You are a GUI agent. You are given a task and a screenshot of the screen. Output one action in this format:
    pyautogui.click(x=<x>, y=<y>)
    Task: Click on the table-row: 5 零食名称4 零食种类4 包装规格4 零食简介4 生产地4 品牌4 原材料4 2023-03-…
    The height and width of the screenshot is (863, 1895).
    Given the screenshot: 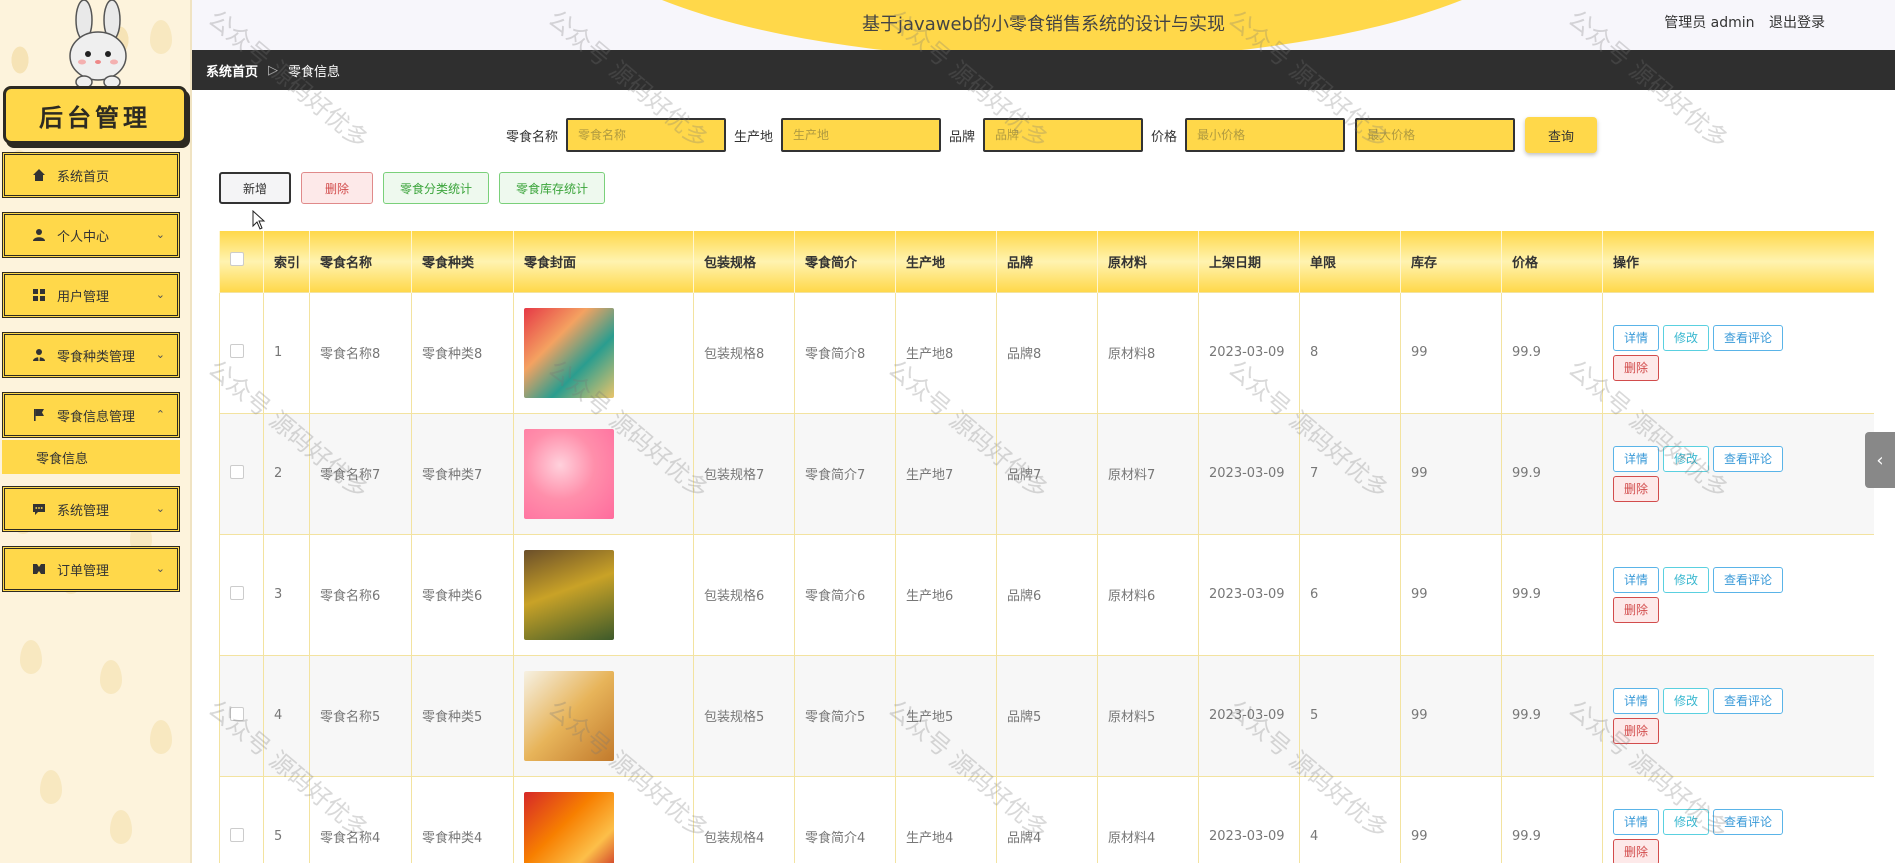 What is the action you would take?
    pyautogui.click(x=1046, y=819)
    